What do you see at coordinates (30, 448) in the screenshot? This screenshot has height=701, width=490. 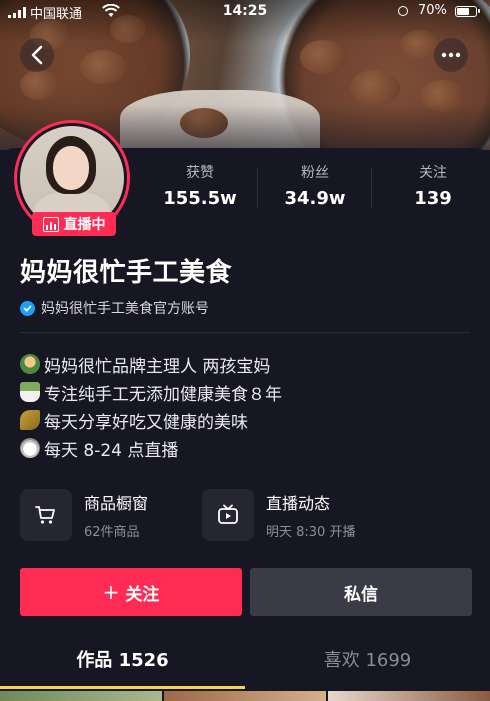 I see `stopwatch-emoji-icon` at bounding box center [30, 448].